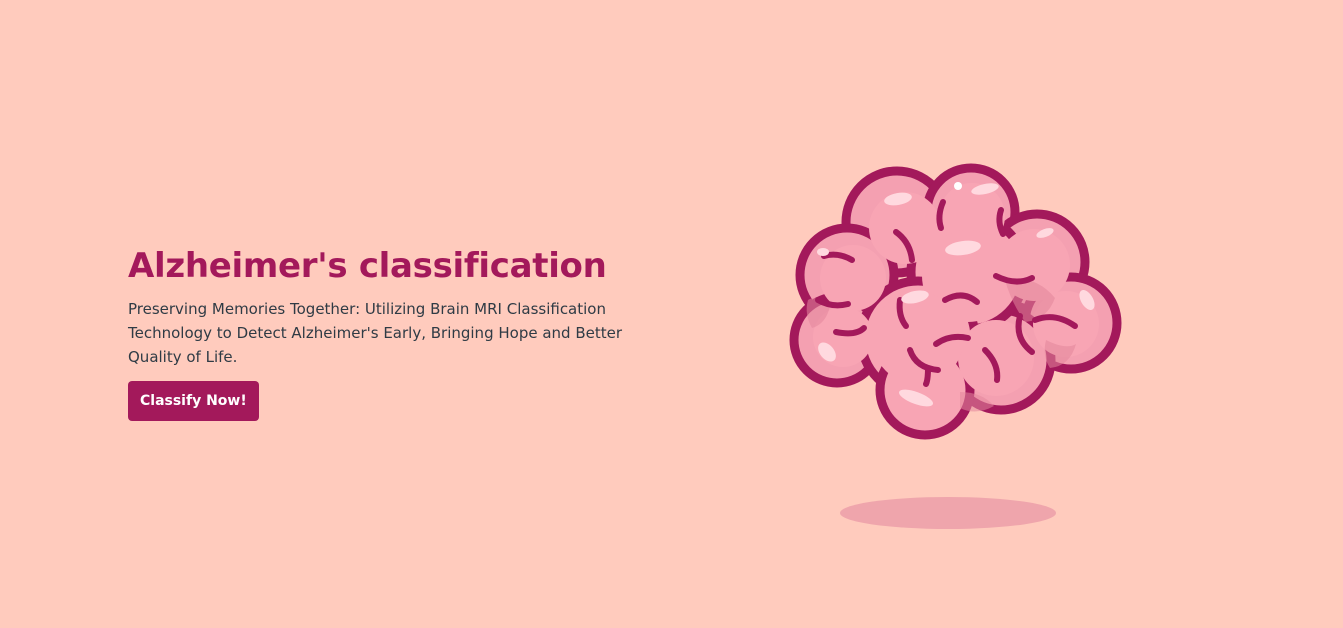  What do you see at coordinates (955, 346) in the screenshot?
I see `brain-icon` at bounding box center [955, 346].